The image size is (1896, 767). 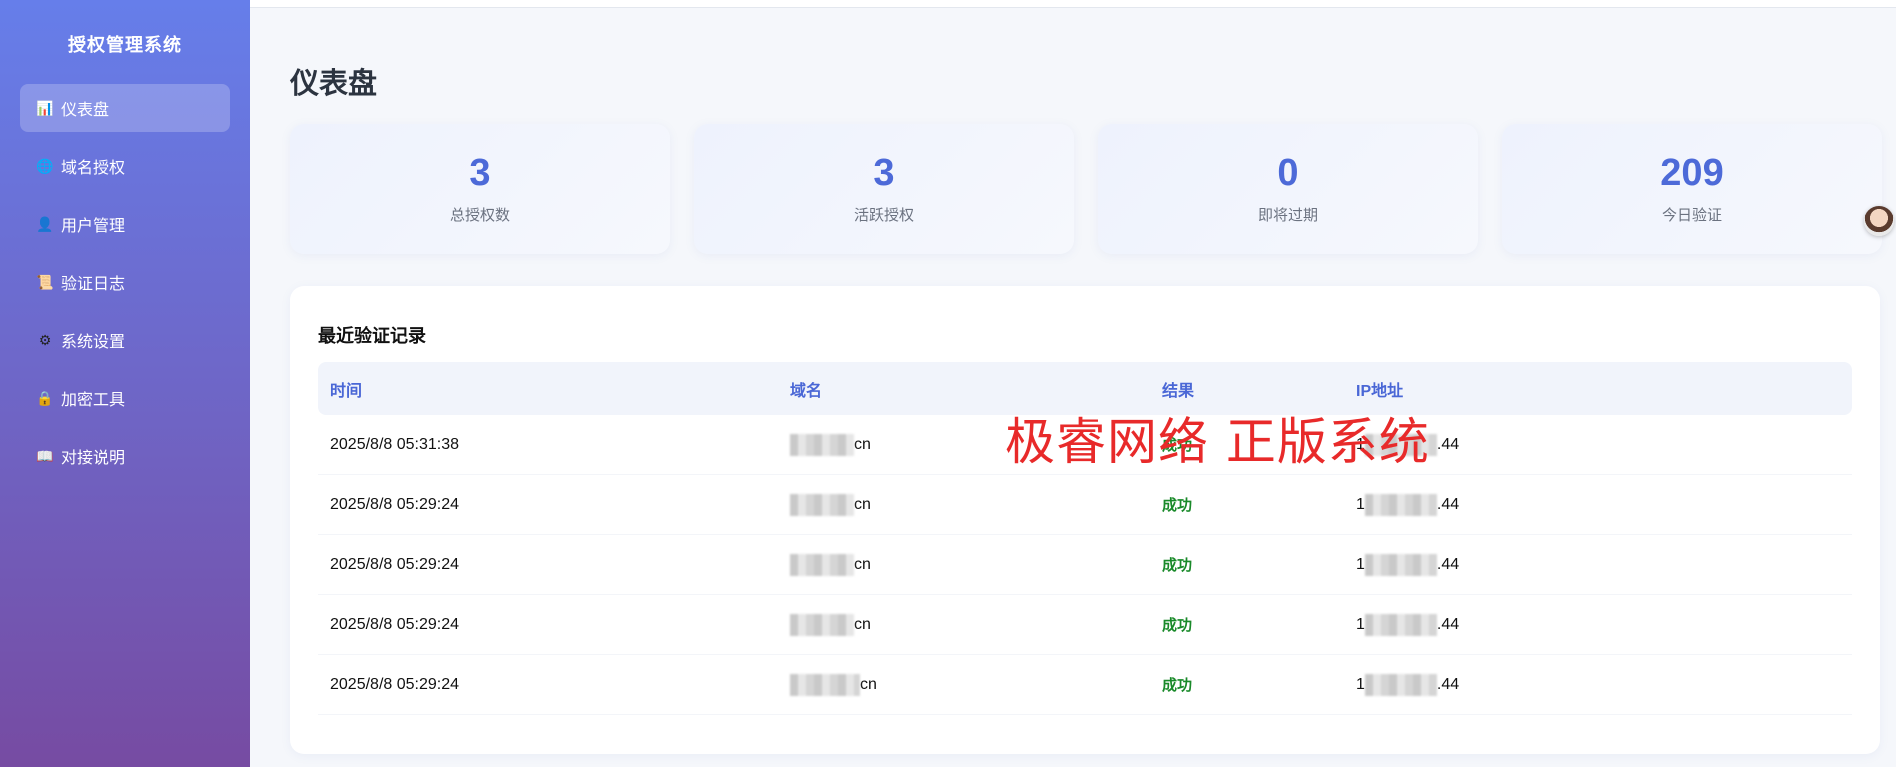 I want to click on sidebar-item-label: 验证日志, so click(x=93, y=284).